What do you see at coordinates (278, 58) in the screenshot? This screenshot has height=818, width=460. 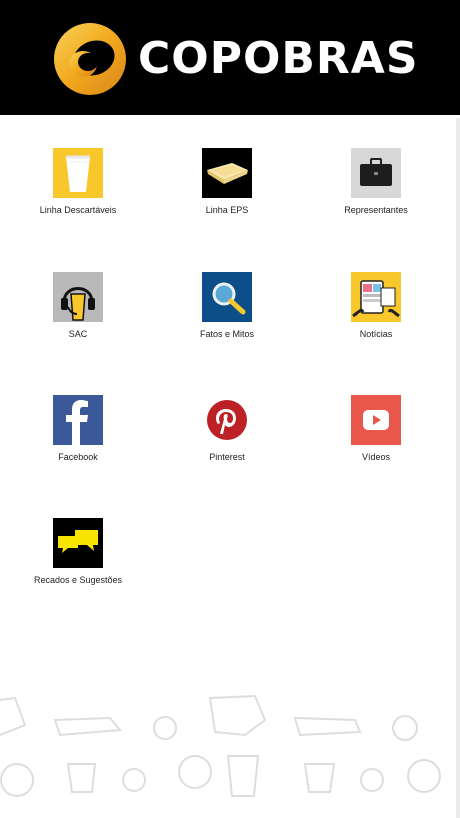 I see `brand-title: COPOBRAS` at bounding box center [278, 58].